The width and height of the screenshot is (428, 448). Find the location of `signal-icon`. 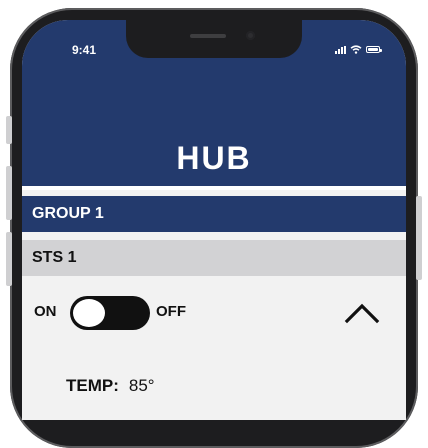

signal-icon is located at coordinates (340, 49).